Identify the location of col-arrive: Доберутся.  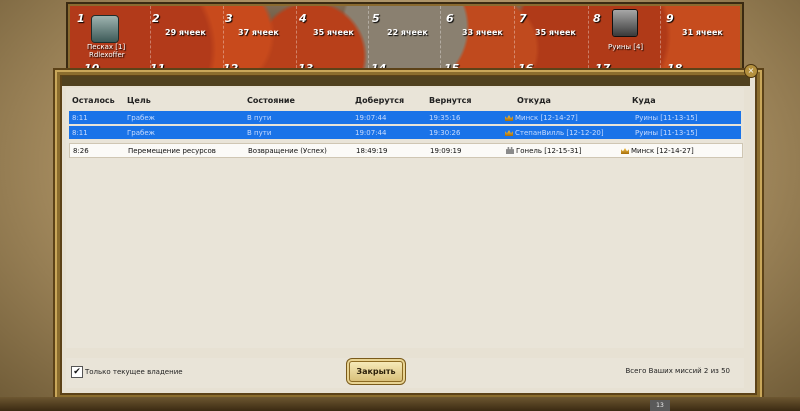
(379, 100).